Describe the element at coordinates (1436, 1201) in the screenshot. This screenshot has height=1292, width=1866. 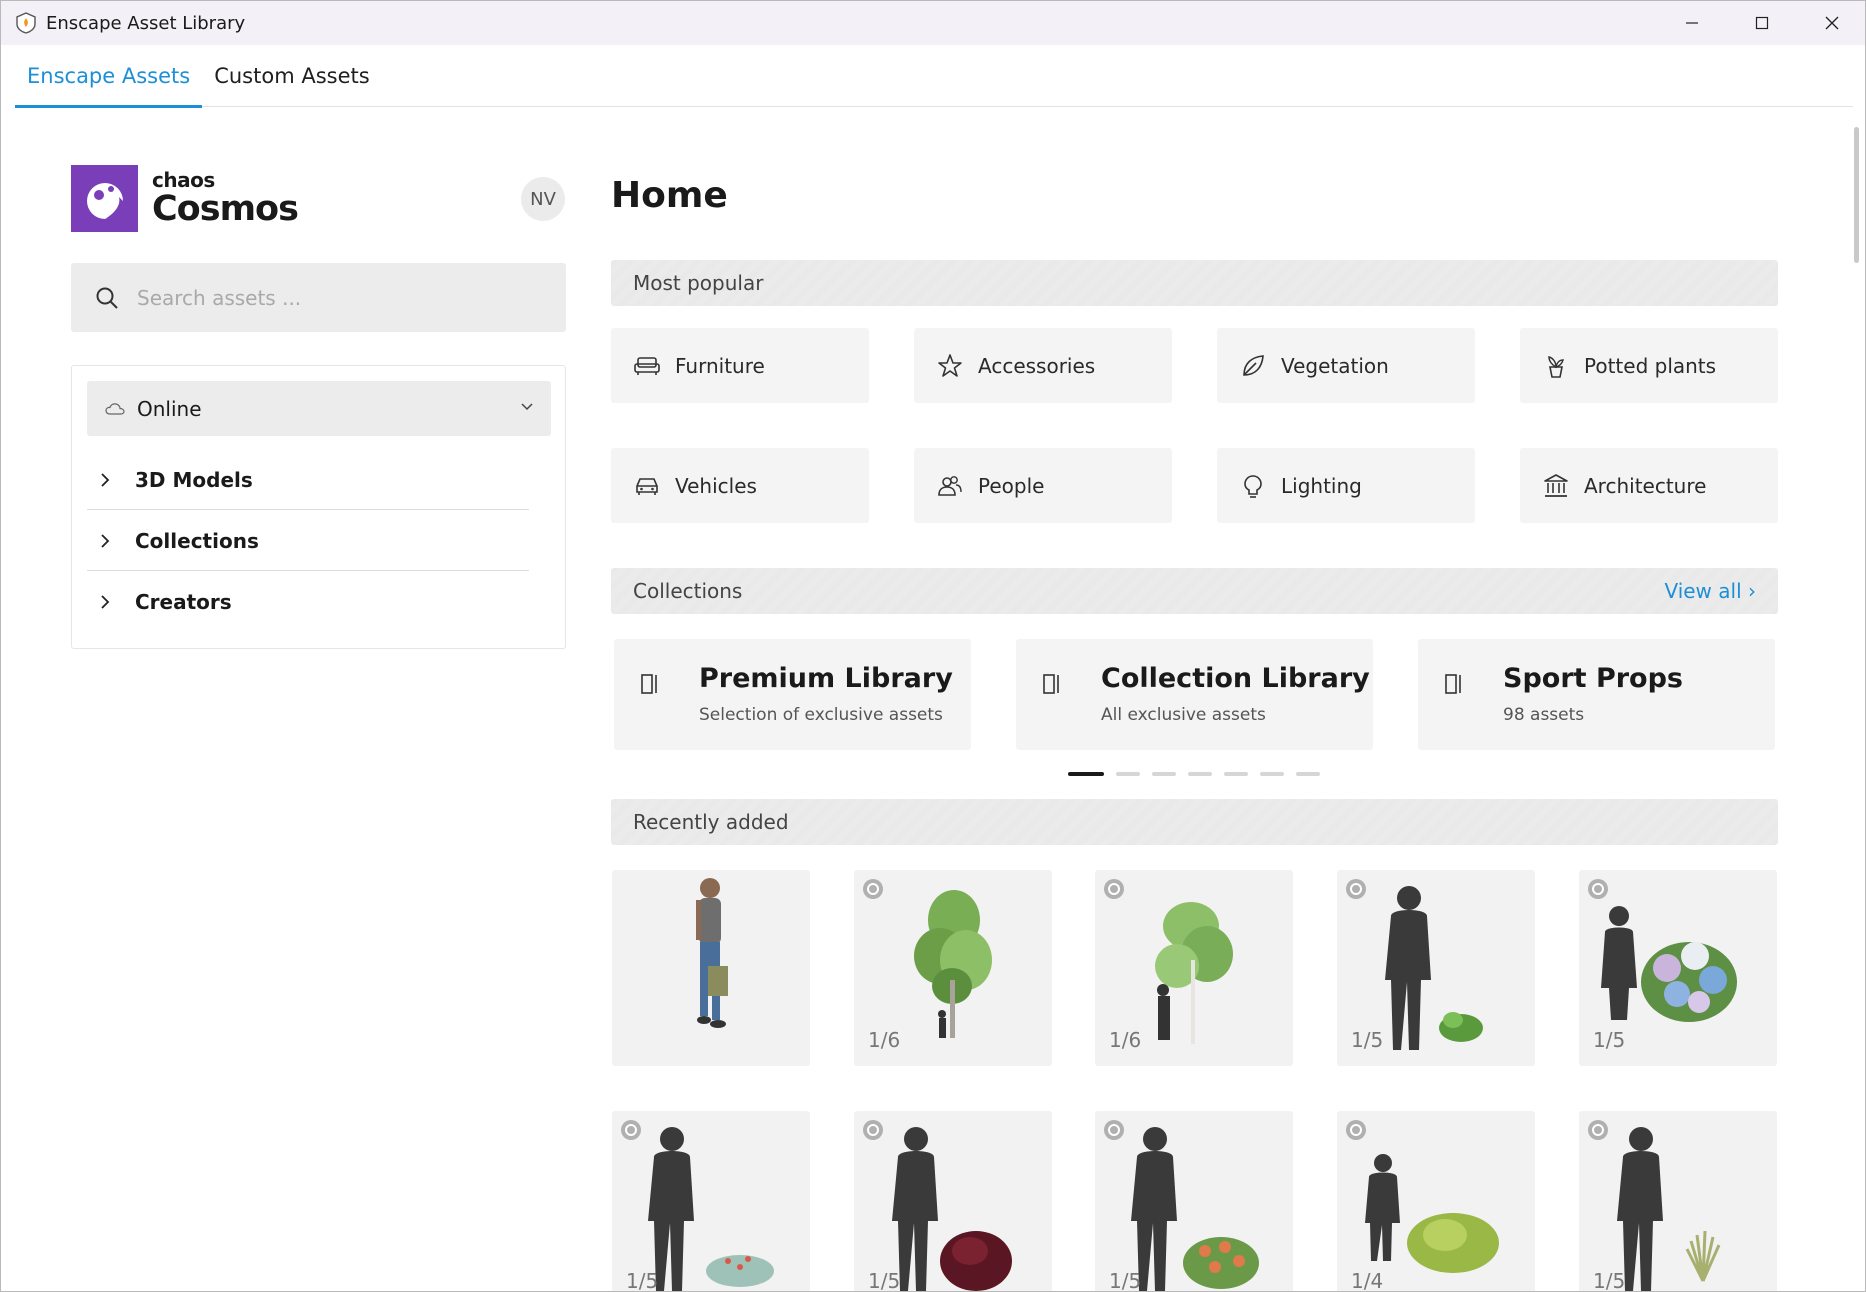
I see `asset-tile-person-grass: 1/4` at that location.